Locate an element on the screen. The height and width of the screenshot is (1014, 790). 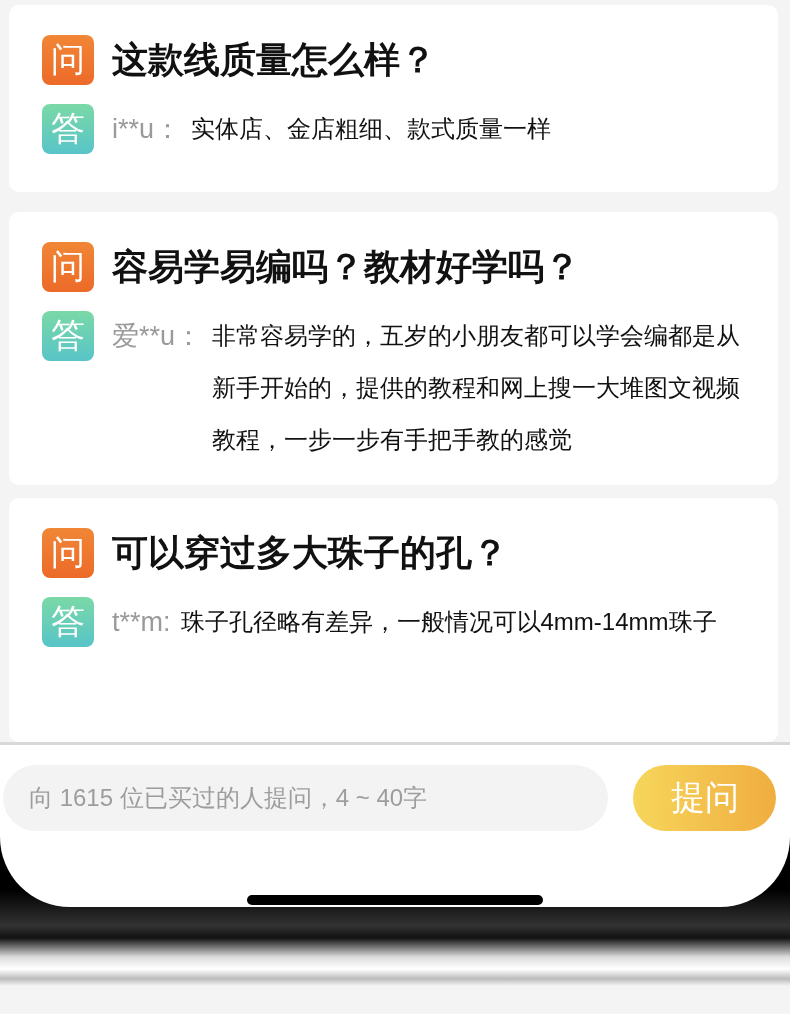
answer-user: 爱**u： is located at coordinates (157, 336).